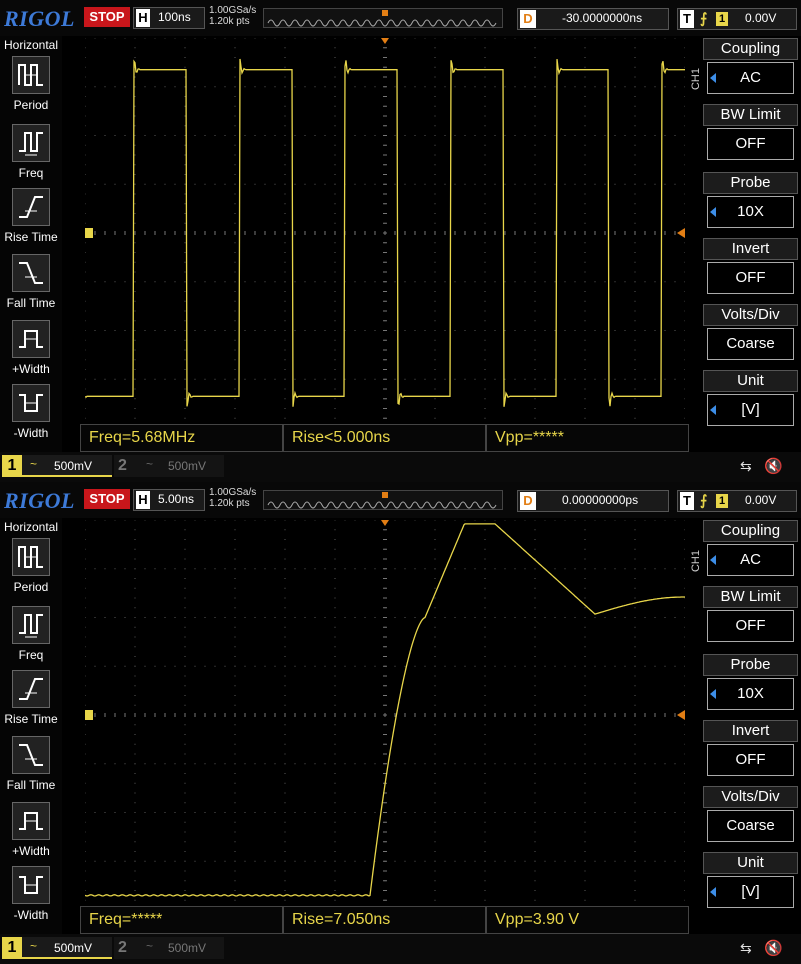  I want to click on timebase-indicator: H 100ns, so click(169, 18).